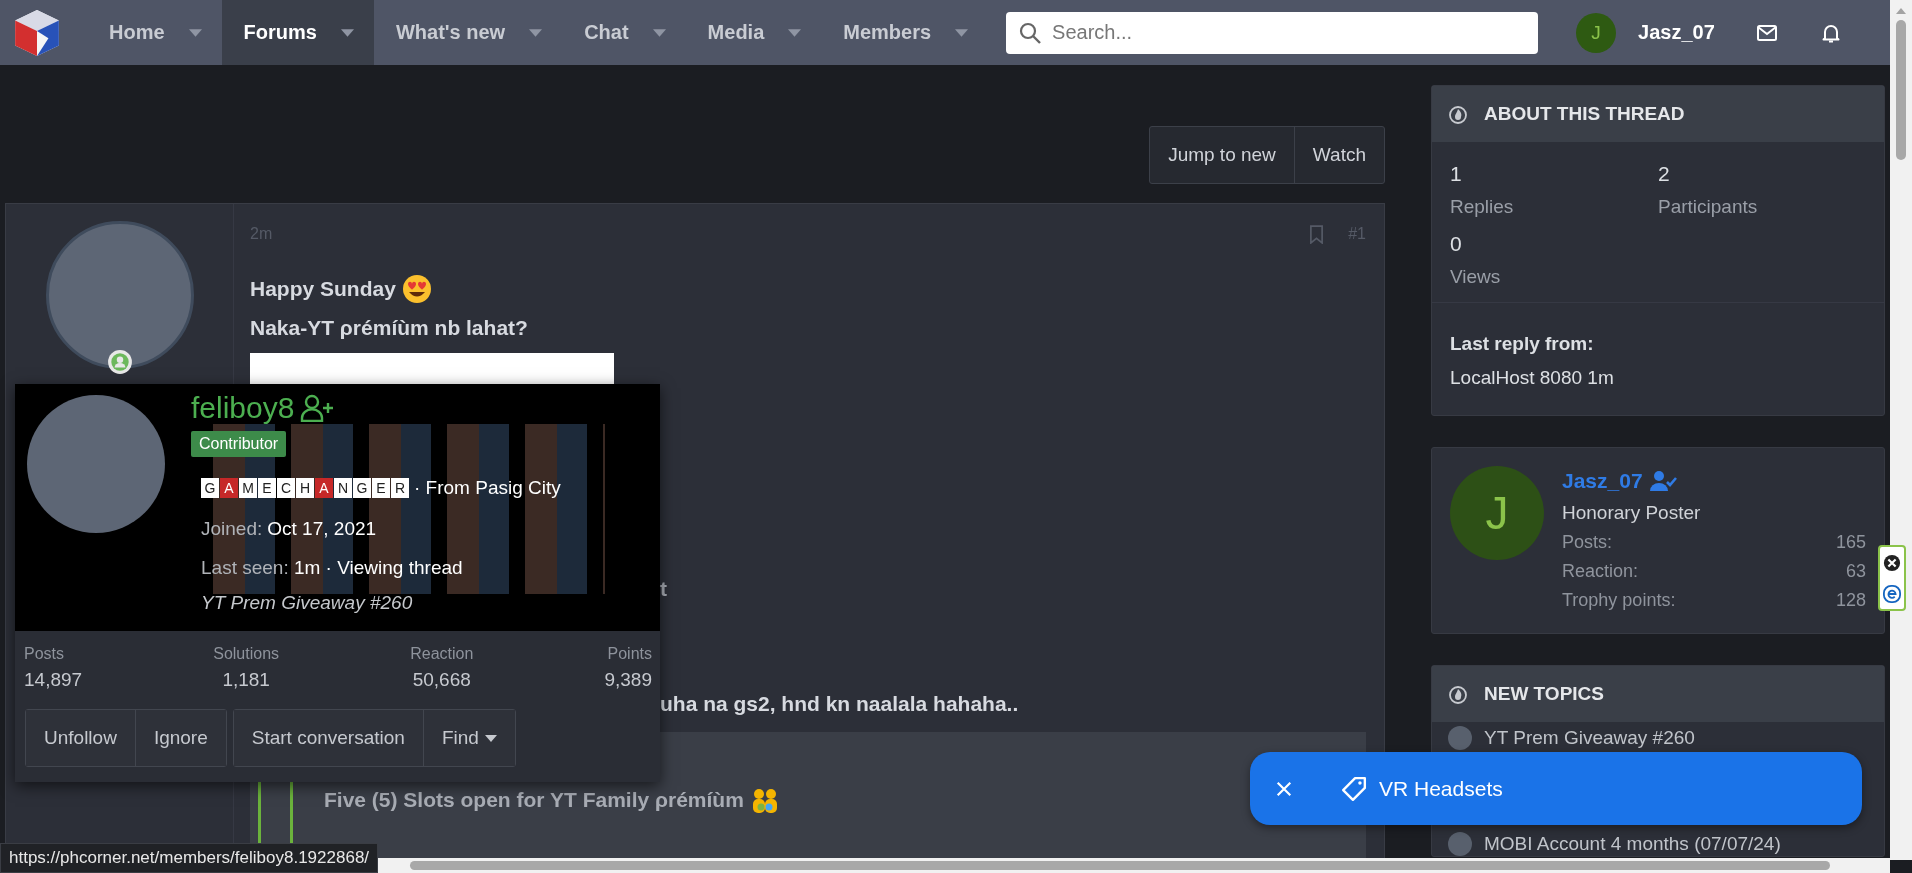  I want to click on search-icon, so click(1030, 32).